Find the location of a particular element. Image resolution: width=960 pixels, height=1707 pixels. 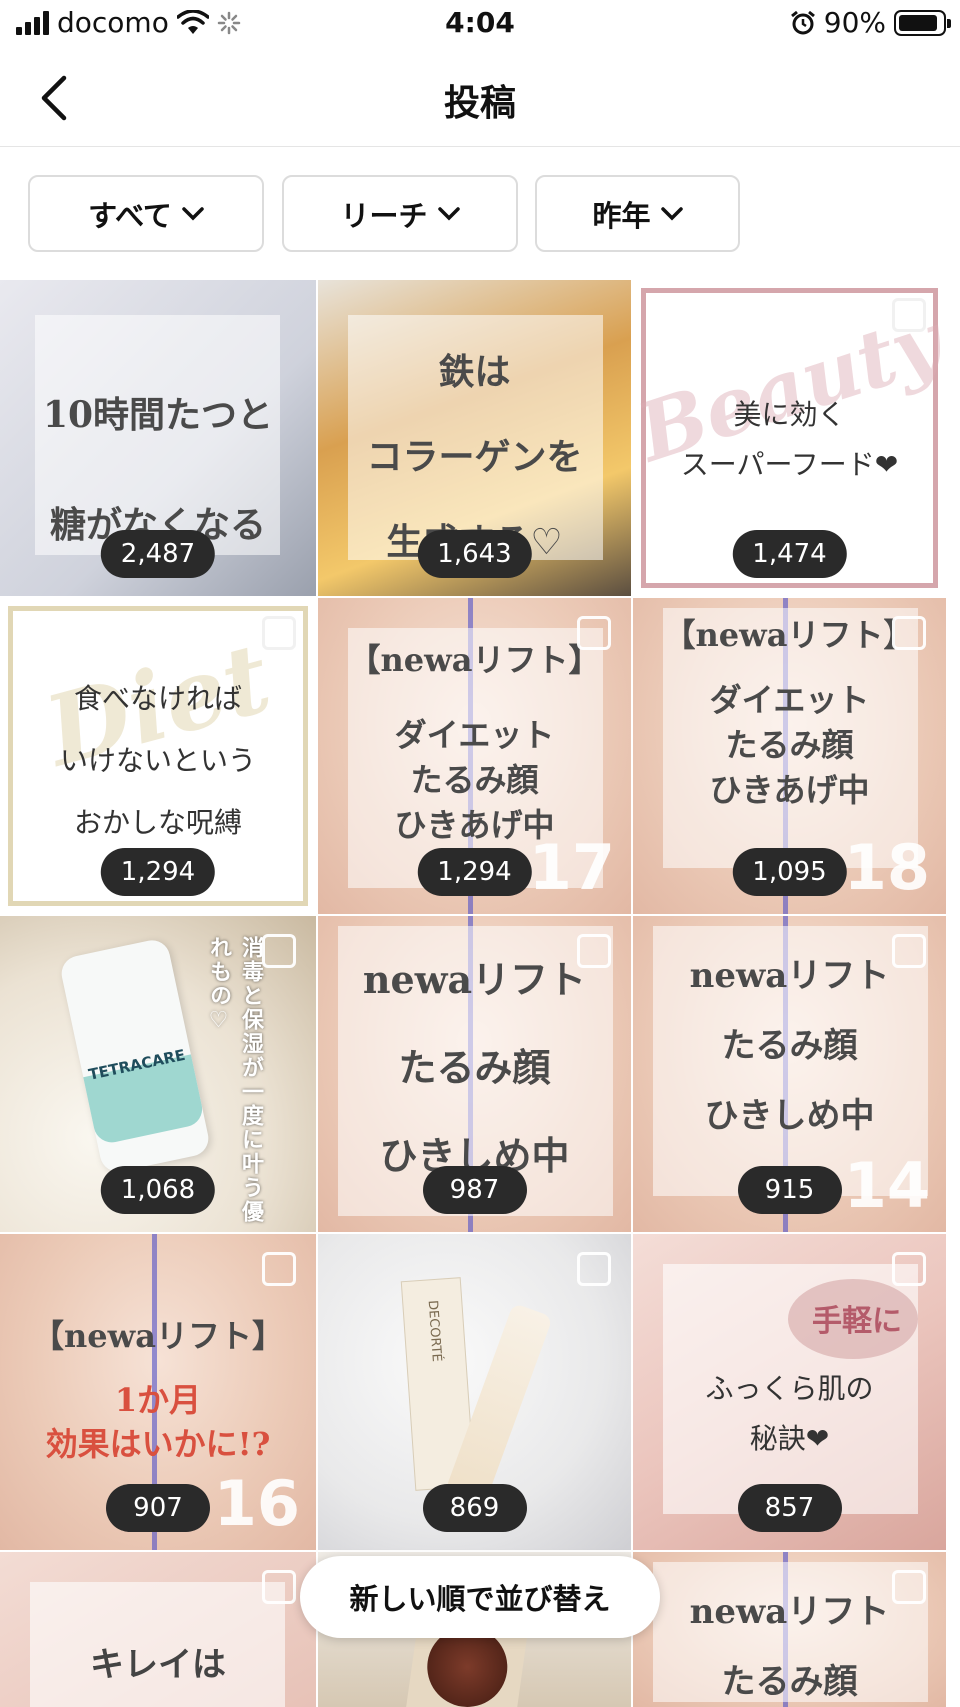

filter-metric-button: リーチ is located at coordinates (400, 213).